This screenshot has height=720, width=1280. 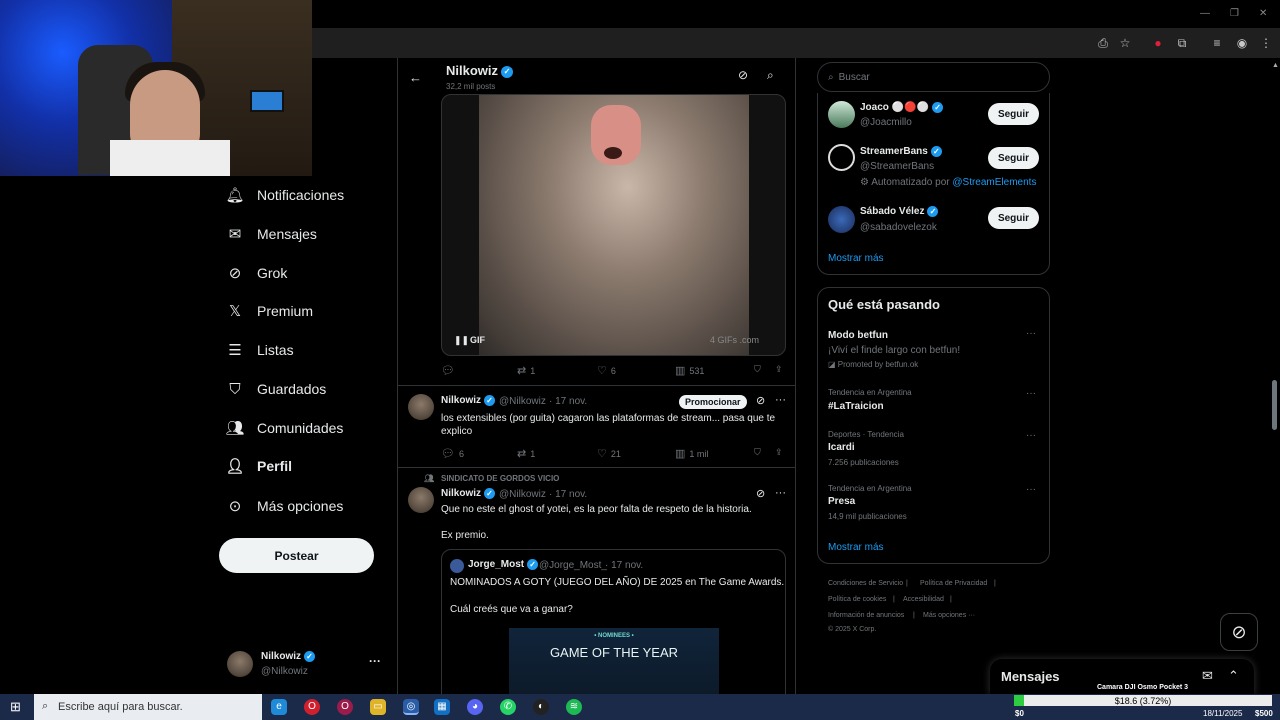 I want to click on suggestion-handle: @Joacmillo, so click(x=886, y=122).